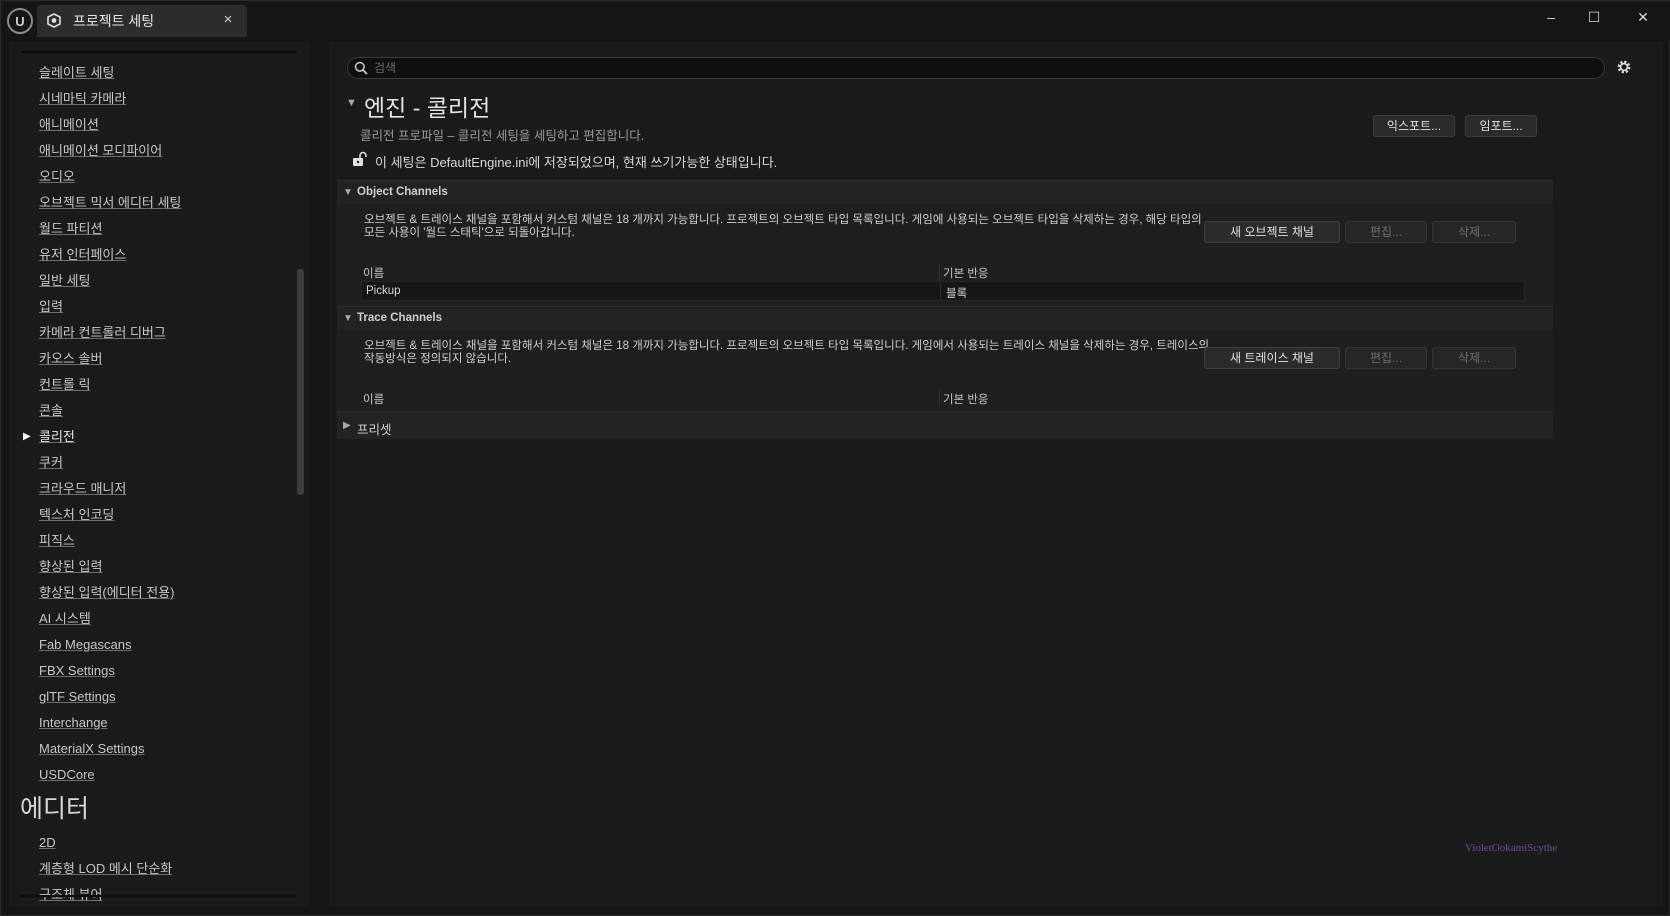 The height and width of the screenshot is (916, 1670). Describe the element at coordinates (1551, 17) in the screenshot. I see `minimize-button: –` at that location.